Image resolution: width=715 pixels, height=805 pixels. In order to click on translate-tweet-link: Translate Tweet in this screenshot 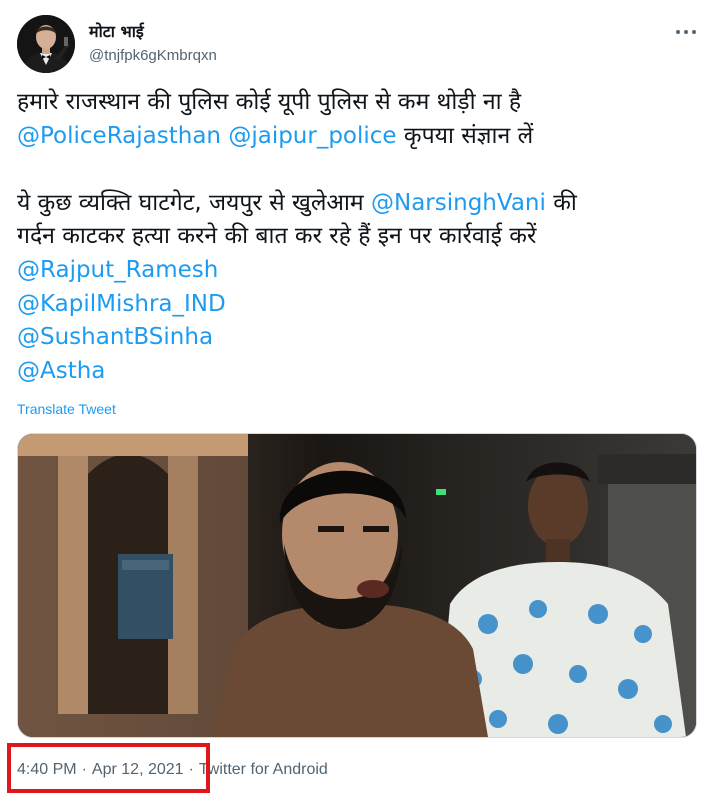, I will do `click(66, 409)`.